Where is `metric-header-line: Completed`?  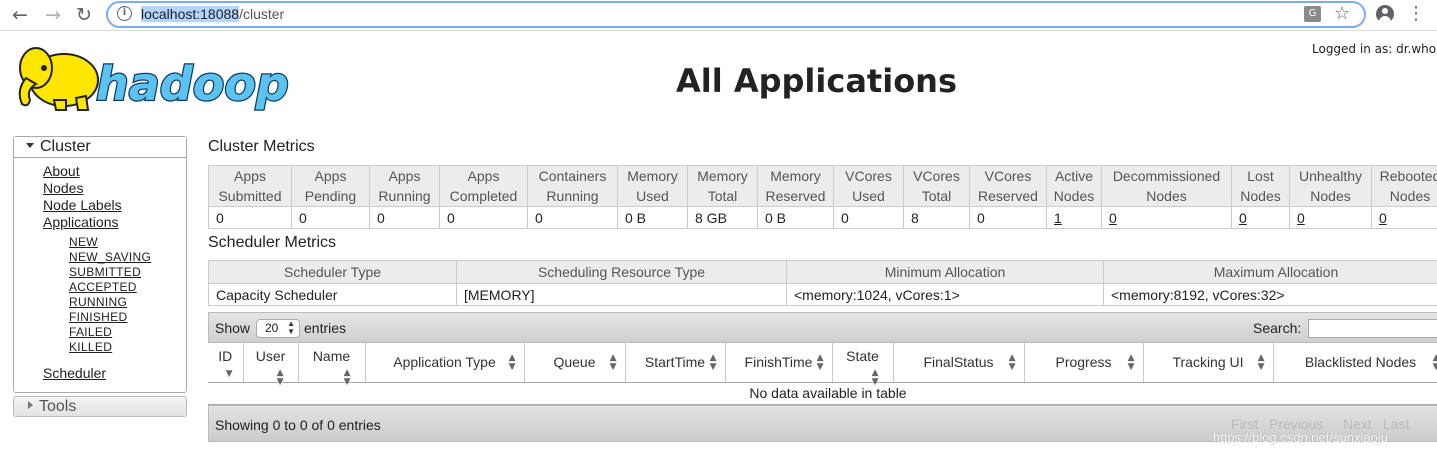 metric-header-line: Completed is located at coordinates (483, 196).